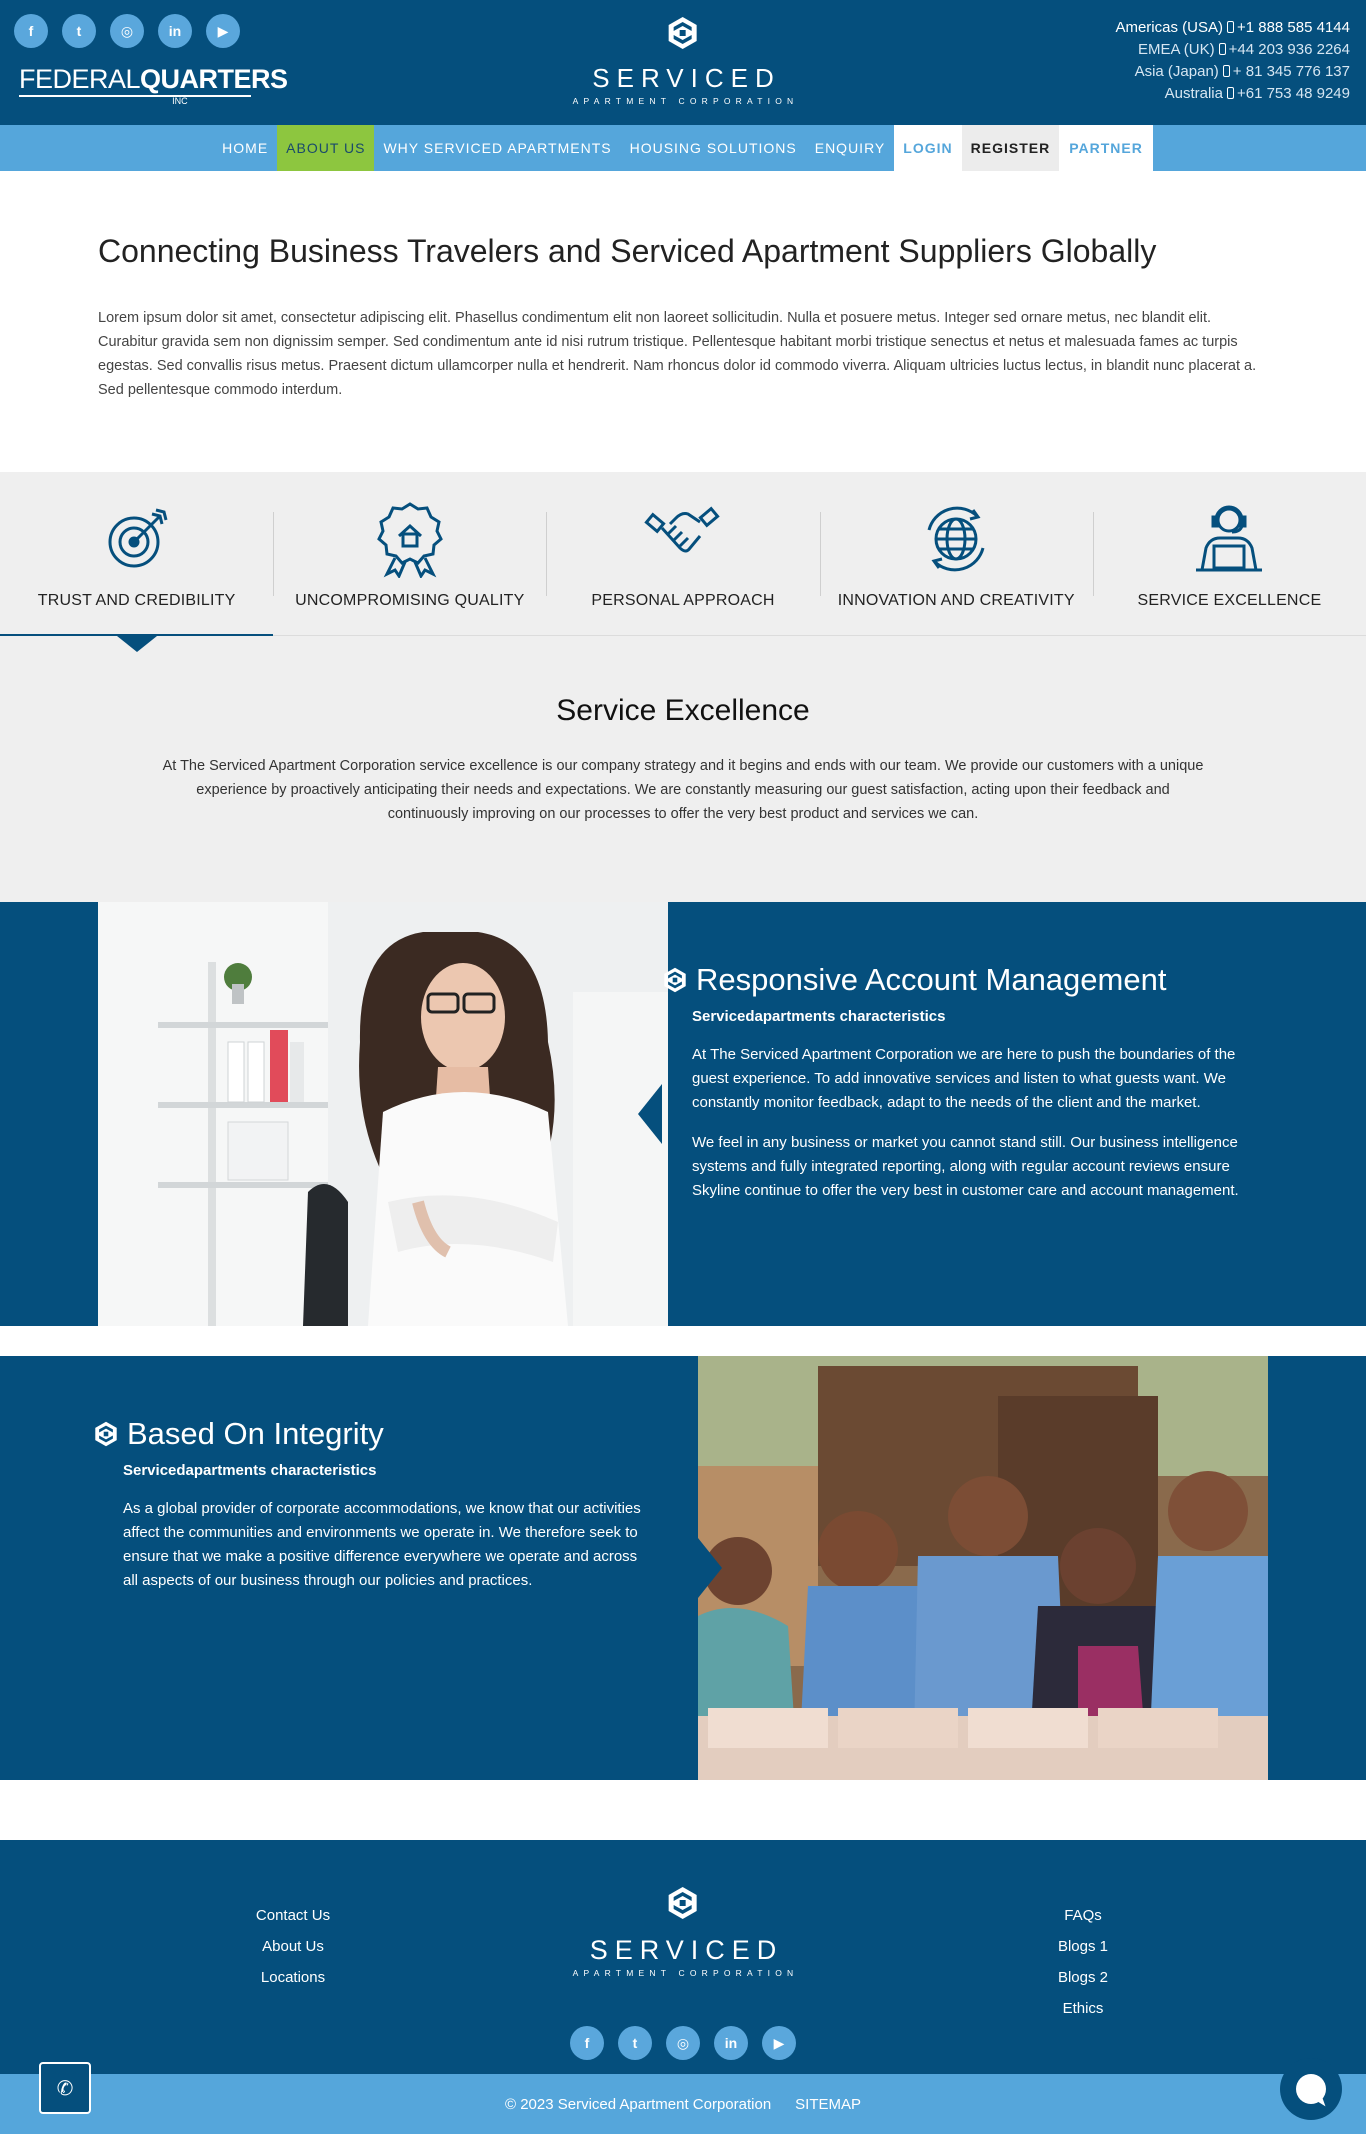  Describe the element at coordinates (1010, 148) in the screenshot. I see `register-button: REGISTER` at that location.